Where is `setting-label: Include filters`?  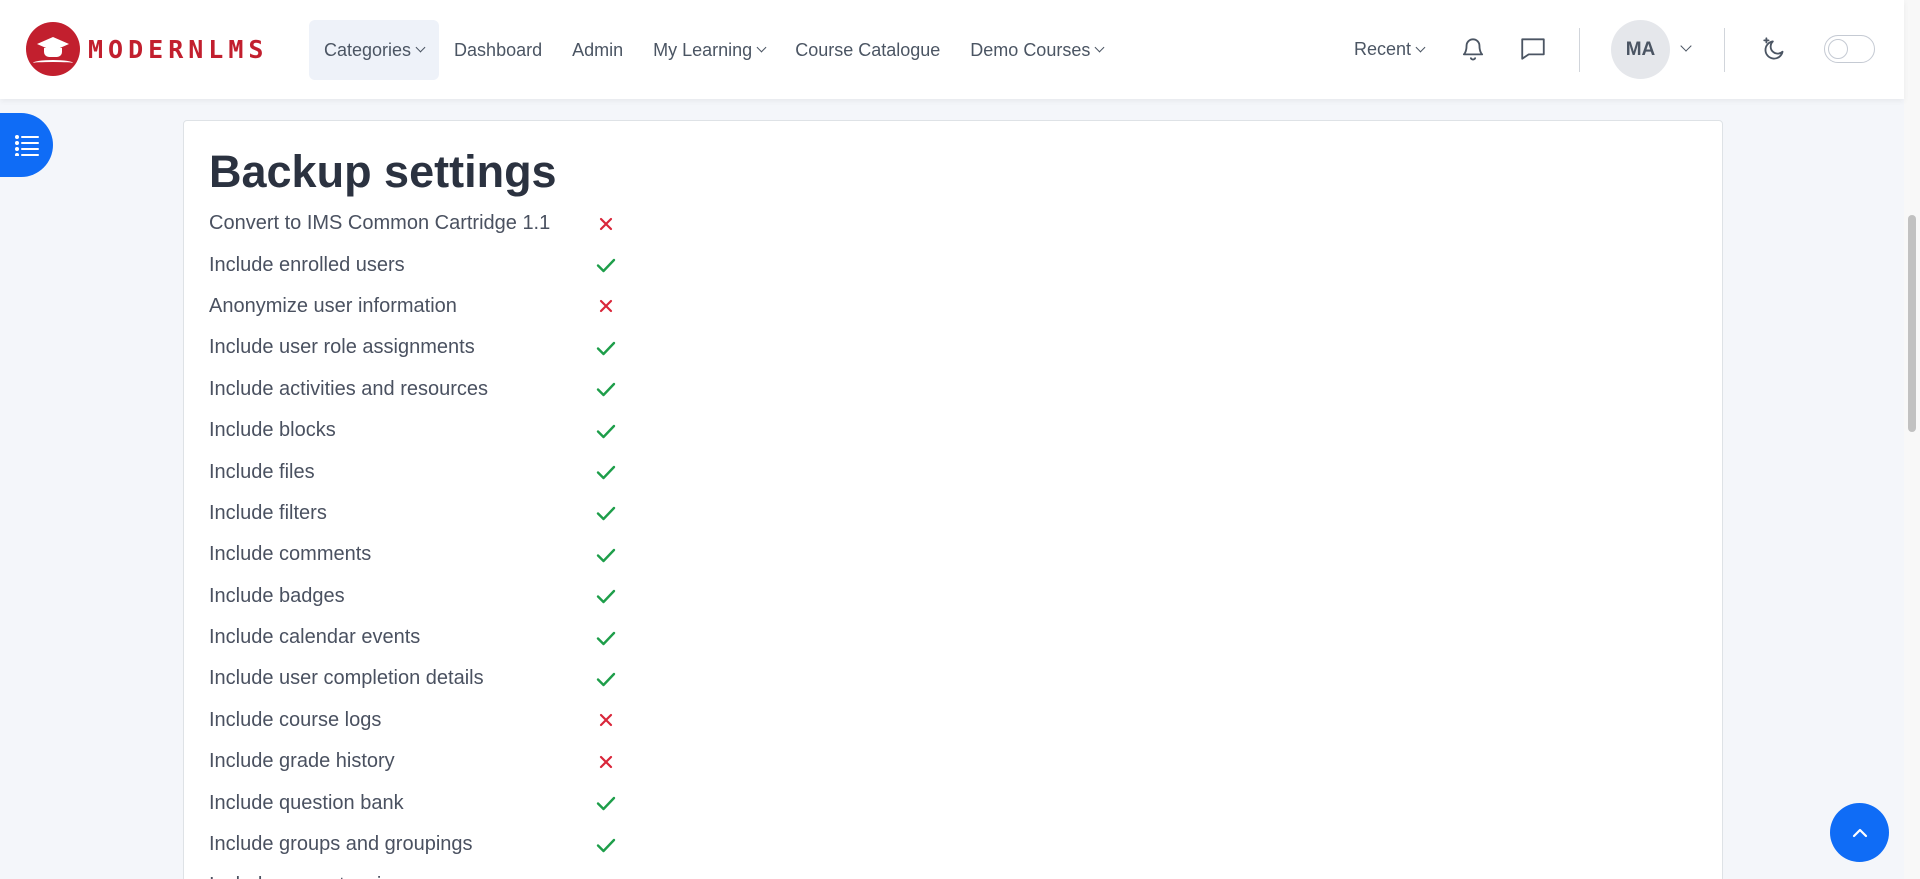
setting-label: Include filters is located at coordinates (268, 512).